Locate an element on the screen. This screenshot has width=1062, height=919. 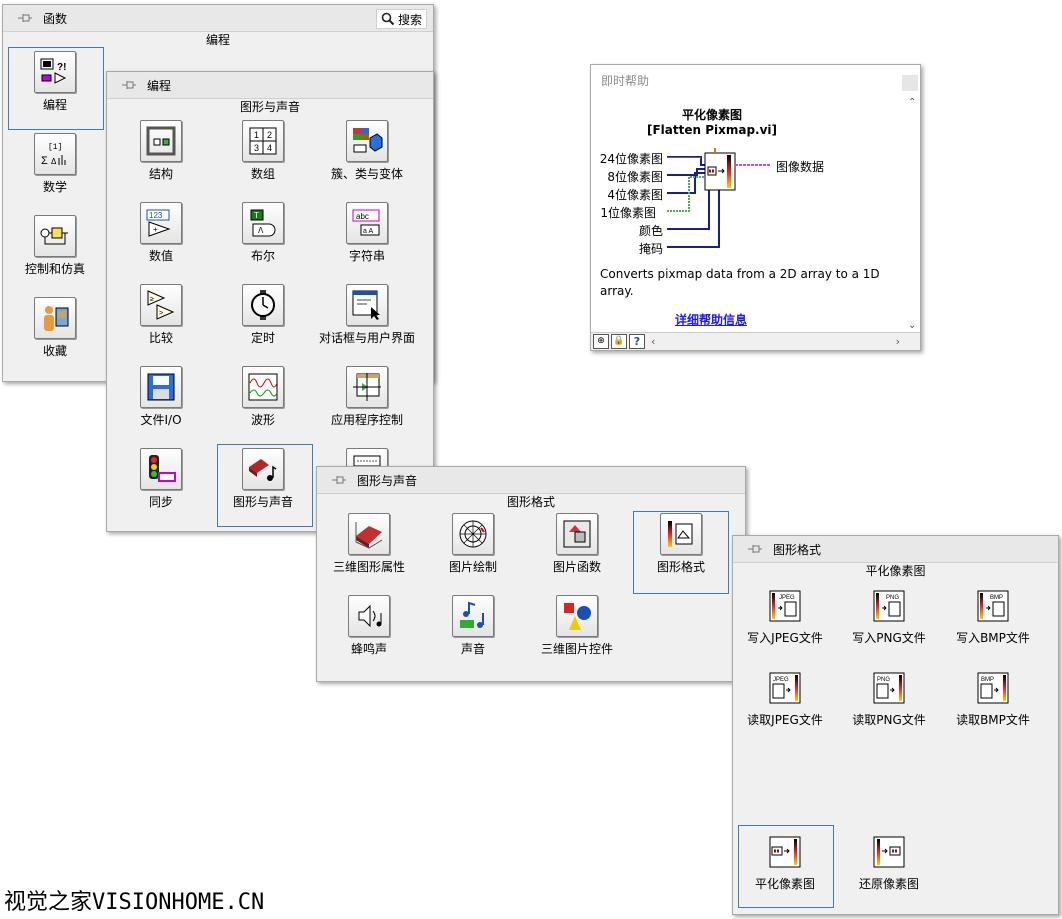
palette-item-write-jpeg: JPEG 写入JPEG文件 is located at coordinates (785, 616).